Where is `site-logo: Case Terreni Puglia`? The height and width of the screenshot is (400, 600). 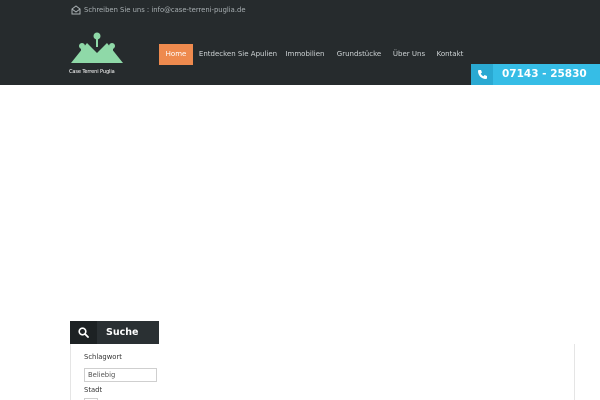 site-logo: Case Terreni Puglia is located at coordinates (97, 55).